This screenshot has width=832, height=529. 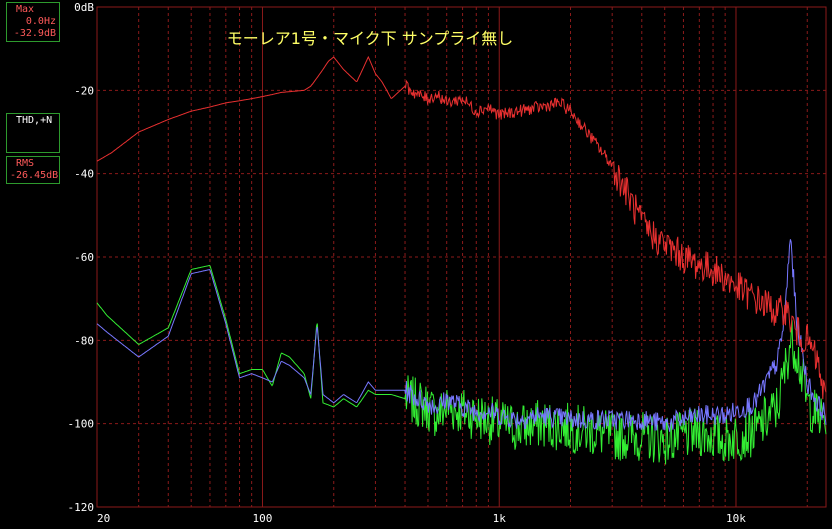 I want to click on y-tick-label: -80, so click(x=84, y=340).